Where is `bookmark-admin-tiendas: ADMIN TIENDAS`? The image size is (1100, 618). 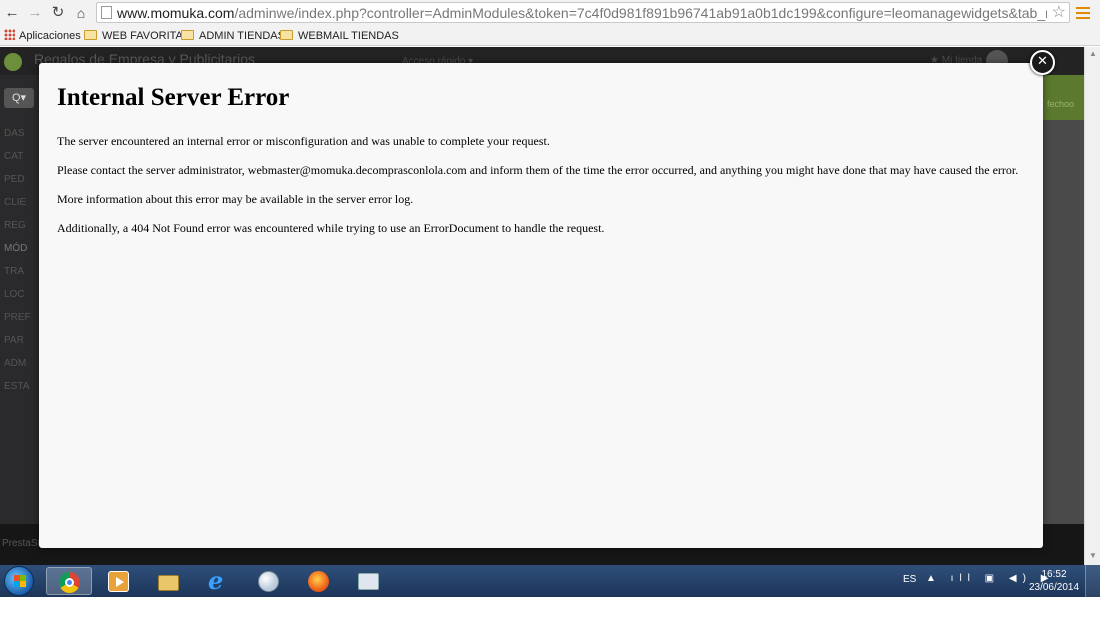 bookmark-admin-tiendas: ADMIN TIENDAS is located at coordinates (233, 36).